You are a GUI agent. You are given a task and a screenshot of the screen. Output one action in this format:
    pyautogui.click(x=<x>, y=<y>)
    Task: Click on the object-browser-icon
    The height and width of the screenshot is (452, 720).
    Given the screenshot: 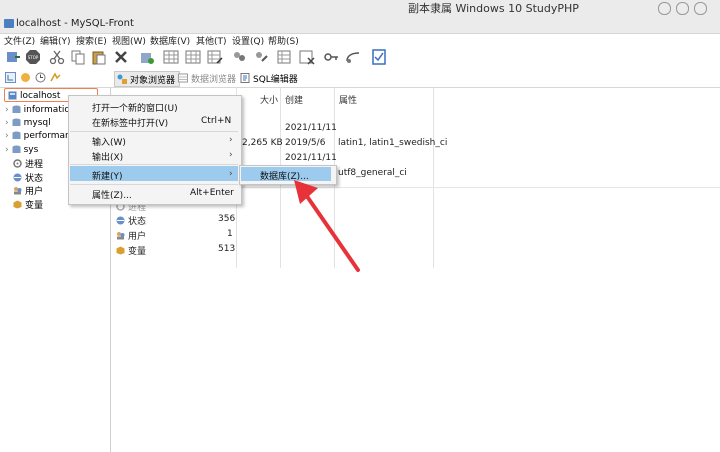 What is the action you would take?
    pyautogui.click(x=122, y=79)
    